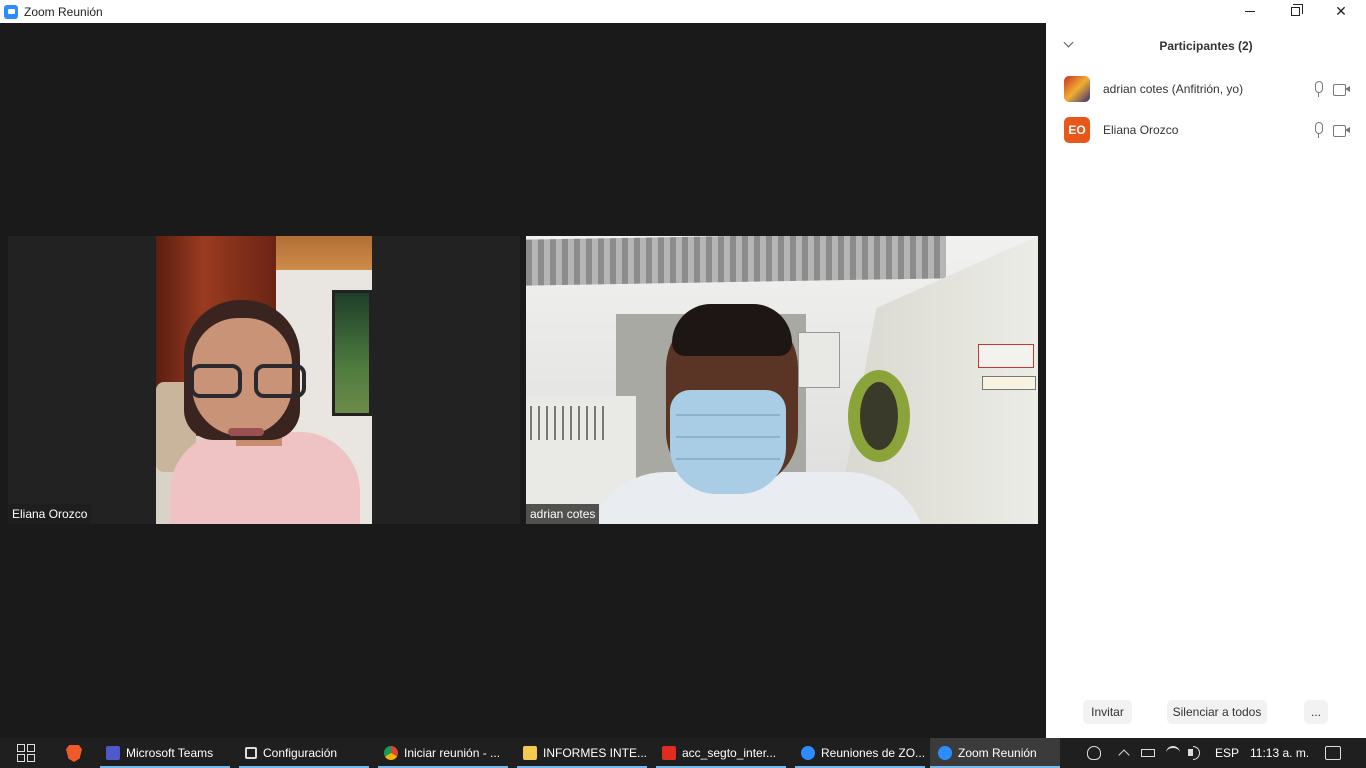 The height and width of the screenshot is (768, 1366). Describe the element at coordinates (1206, 130) in the screenshot. I see `participant-row: EO Eliana Orozco` at that location.